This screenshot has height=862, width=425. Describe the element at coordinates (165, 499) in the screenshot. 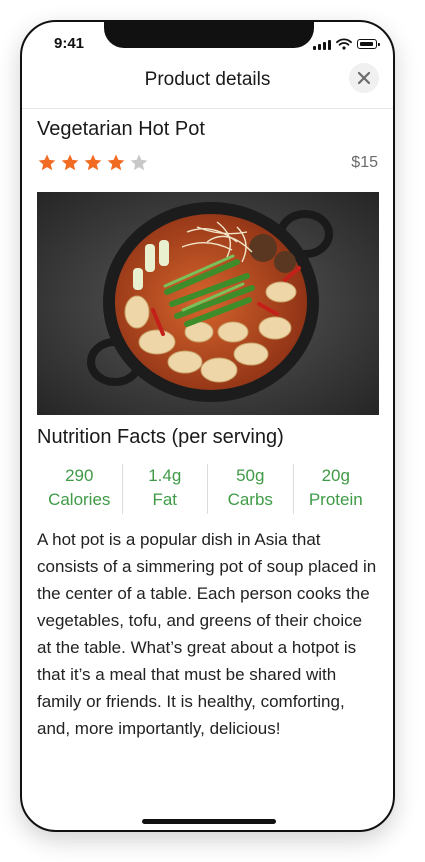

I see `nutrient-label: Fat` at that location.